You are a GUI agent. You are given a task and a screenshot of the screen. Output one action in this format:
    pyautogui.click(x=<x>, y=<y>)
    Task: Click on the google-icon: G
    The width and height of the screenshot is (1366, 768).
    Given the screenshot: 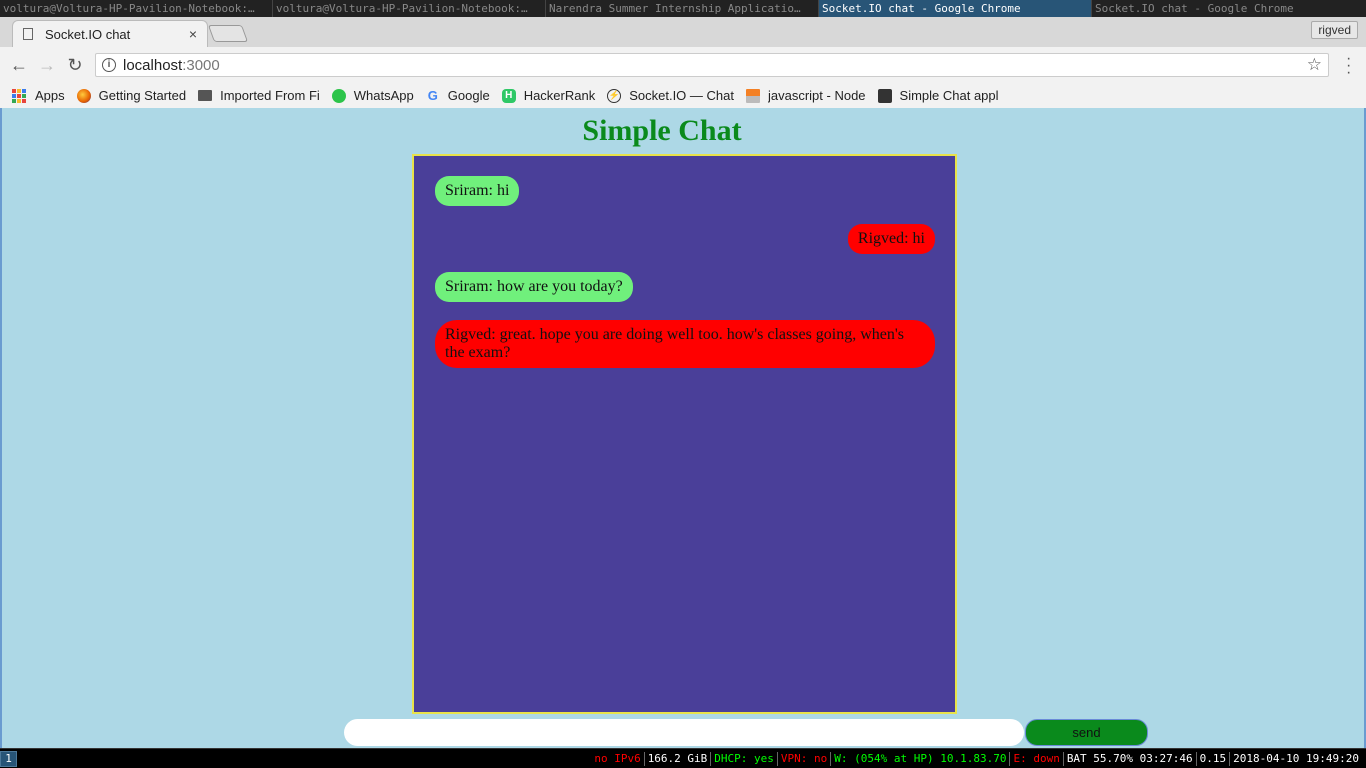 What is the action you would take?
    pyautogui.click(x=432, y=95)
    